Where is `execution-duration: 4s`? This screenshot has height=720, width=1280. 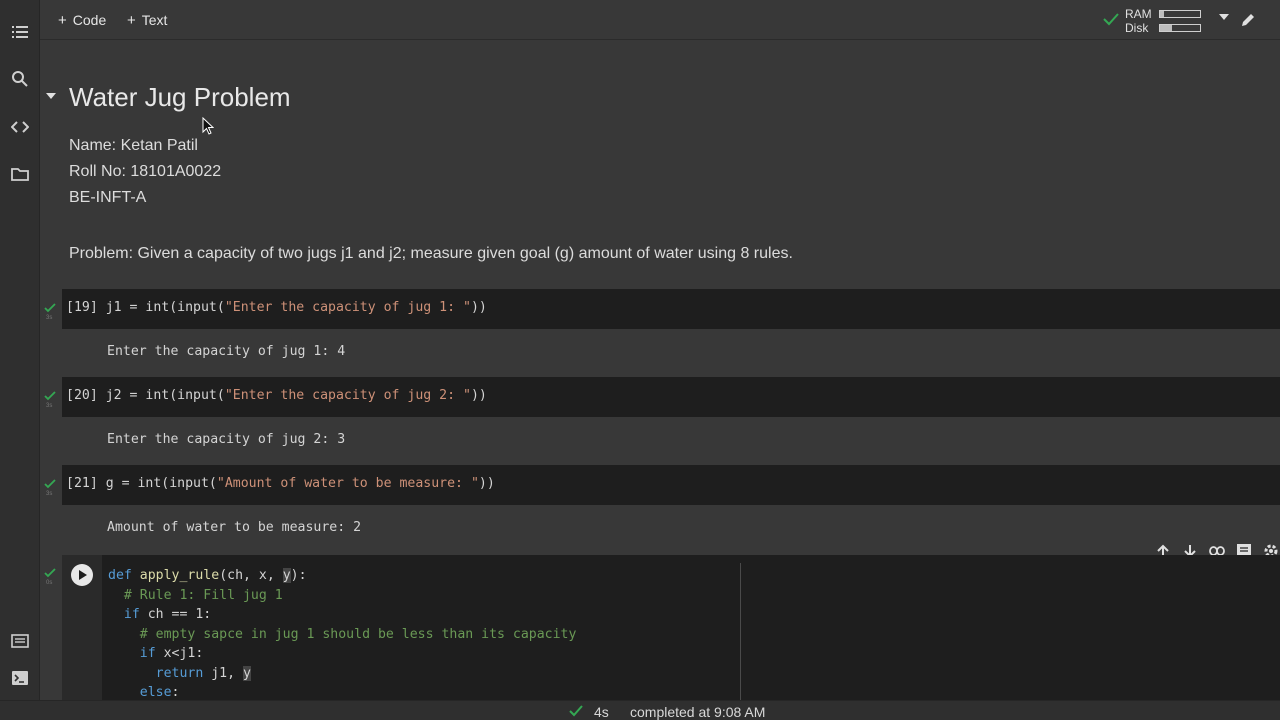 execution-duration: 4s is located at coordinates (601, 712).